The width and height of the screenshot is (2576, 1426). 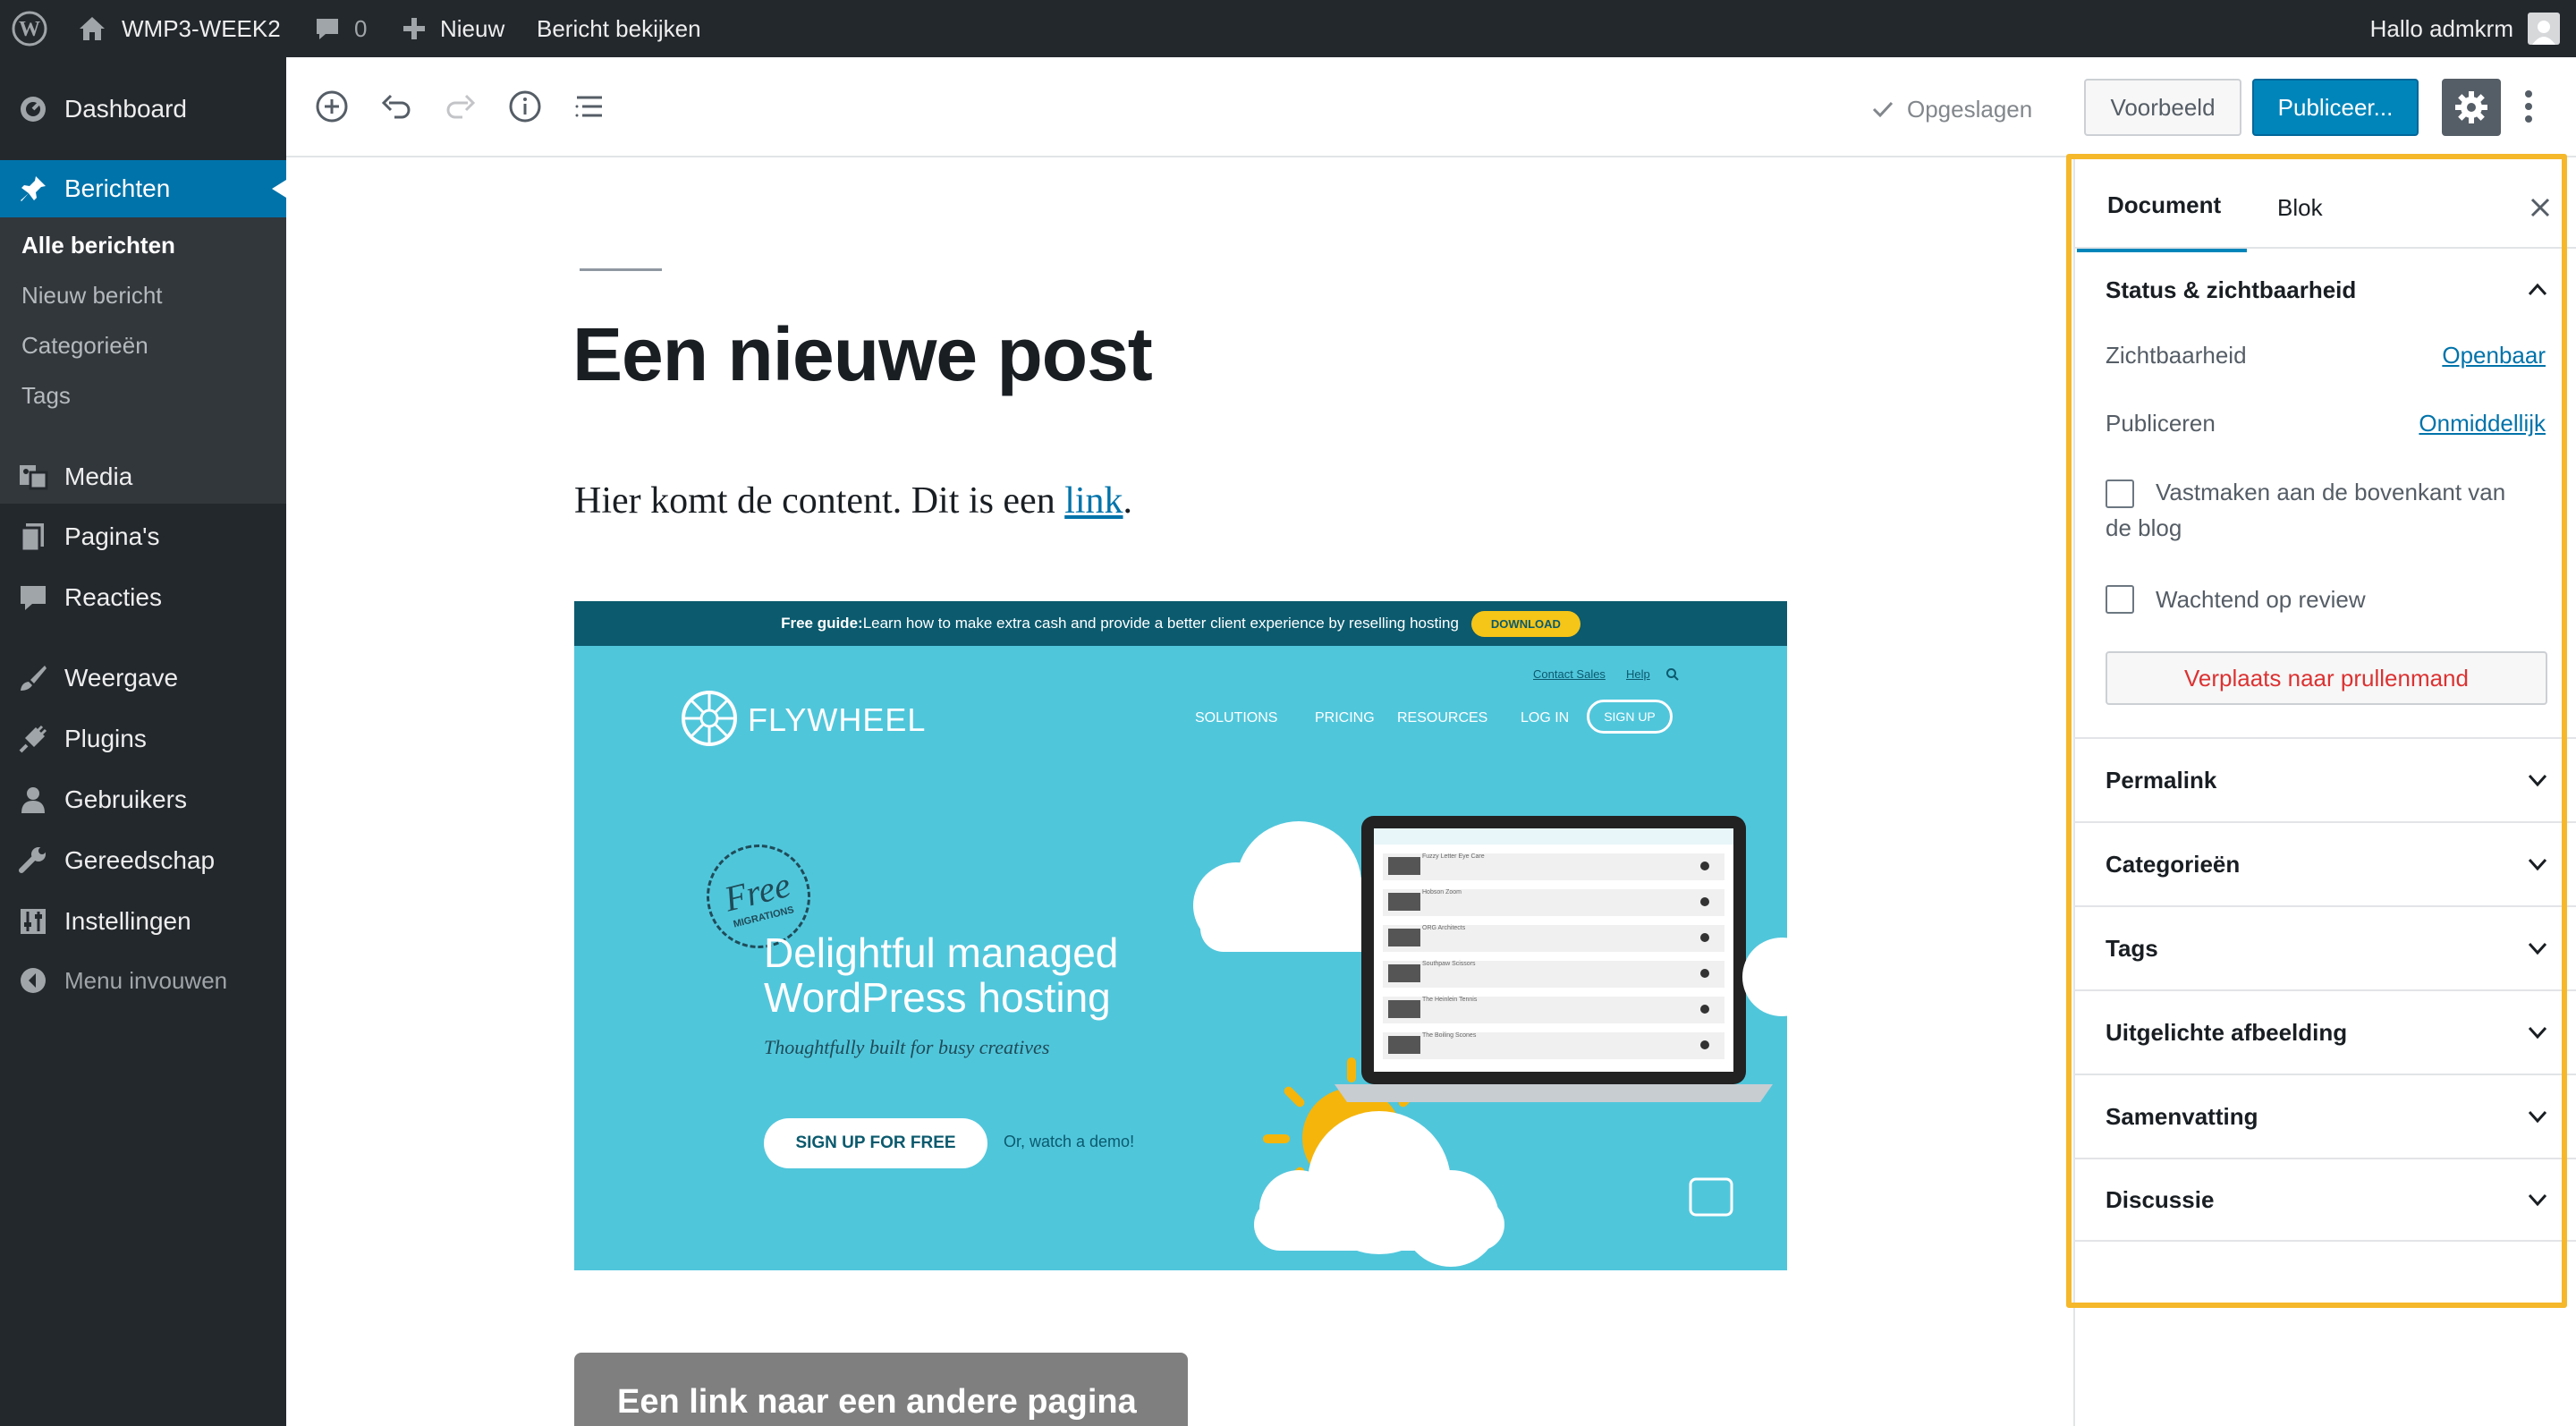 What do you see at coordinates (1545, 718) in the screenshot?
I see `image-nav-3: LOG IN` at bounding box center [1545, 718].